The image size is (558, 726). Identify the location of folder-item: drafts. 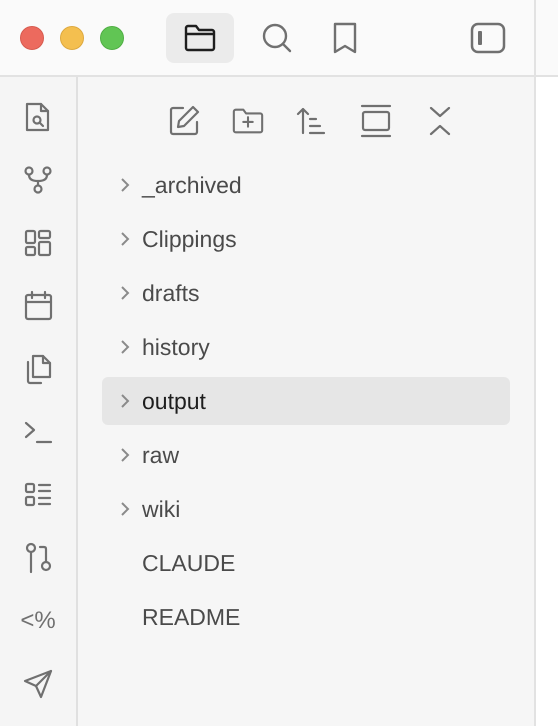
(306, 293).